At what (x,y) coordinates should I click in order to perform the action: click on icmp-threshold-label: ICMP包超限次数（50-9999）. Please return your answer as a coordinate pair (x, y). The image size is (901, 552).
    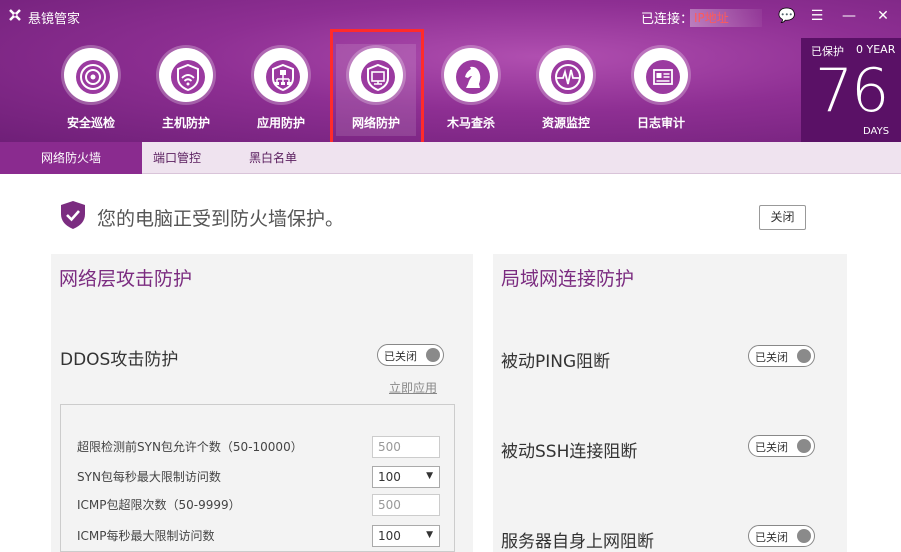
    Looking at the image, I should click on (159, 505).